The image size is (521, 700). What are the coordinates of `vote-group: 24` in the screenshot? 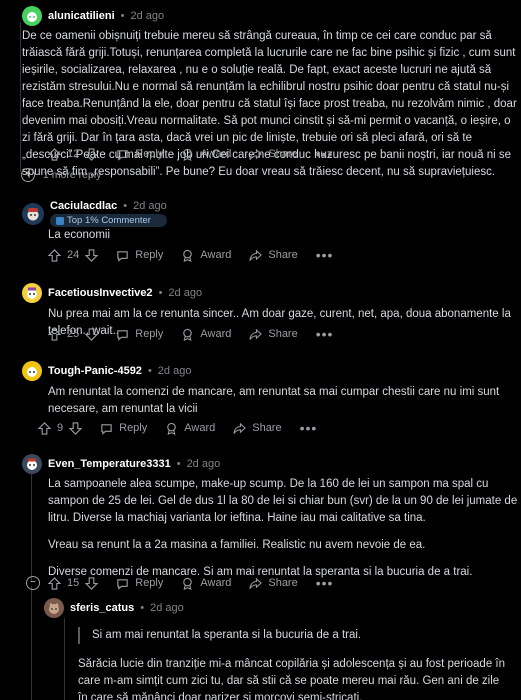 It's located at (73, 255).